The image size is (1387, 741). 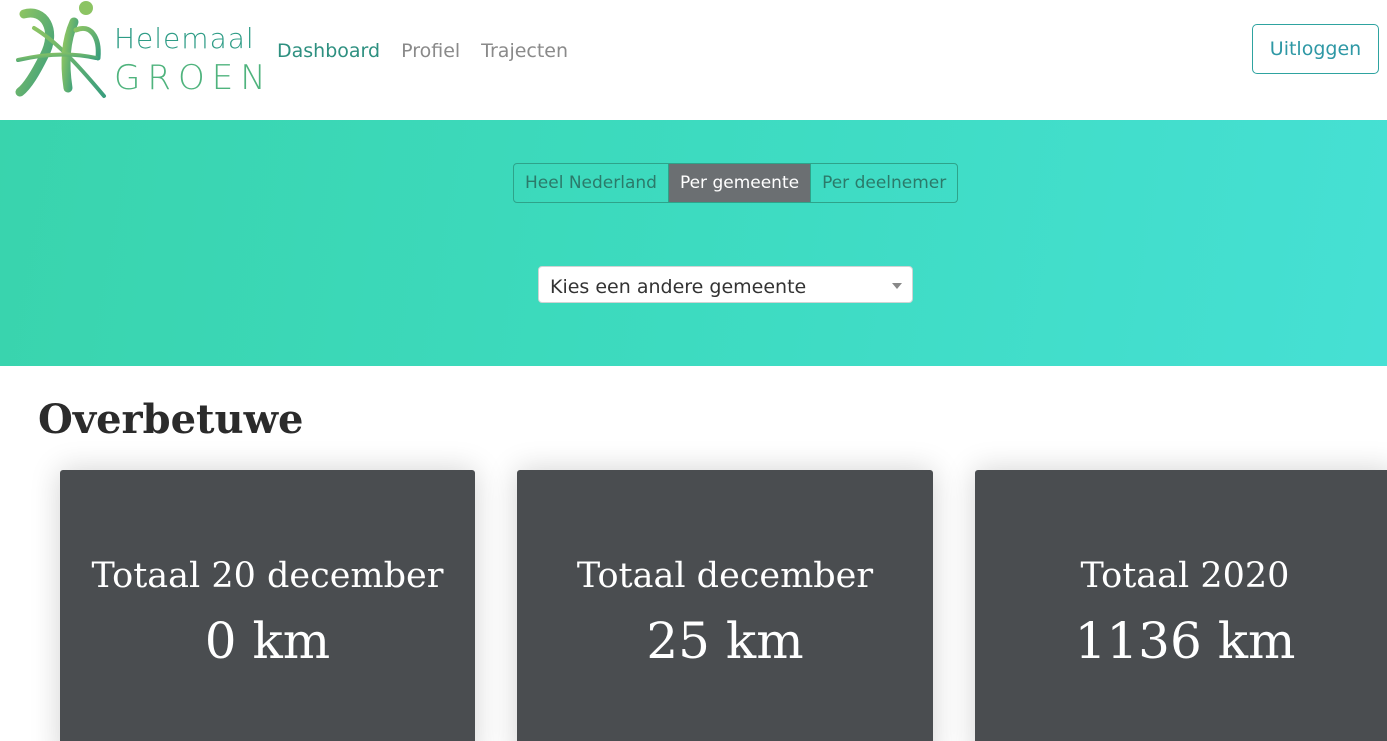 I want to click on stat-card-value: 25 km, so click(x=725, y=641).